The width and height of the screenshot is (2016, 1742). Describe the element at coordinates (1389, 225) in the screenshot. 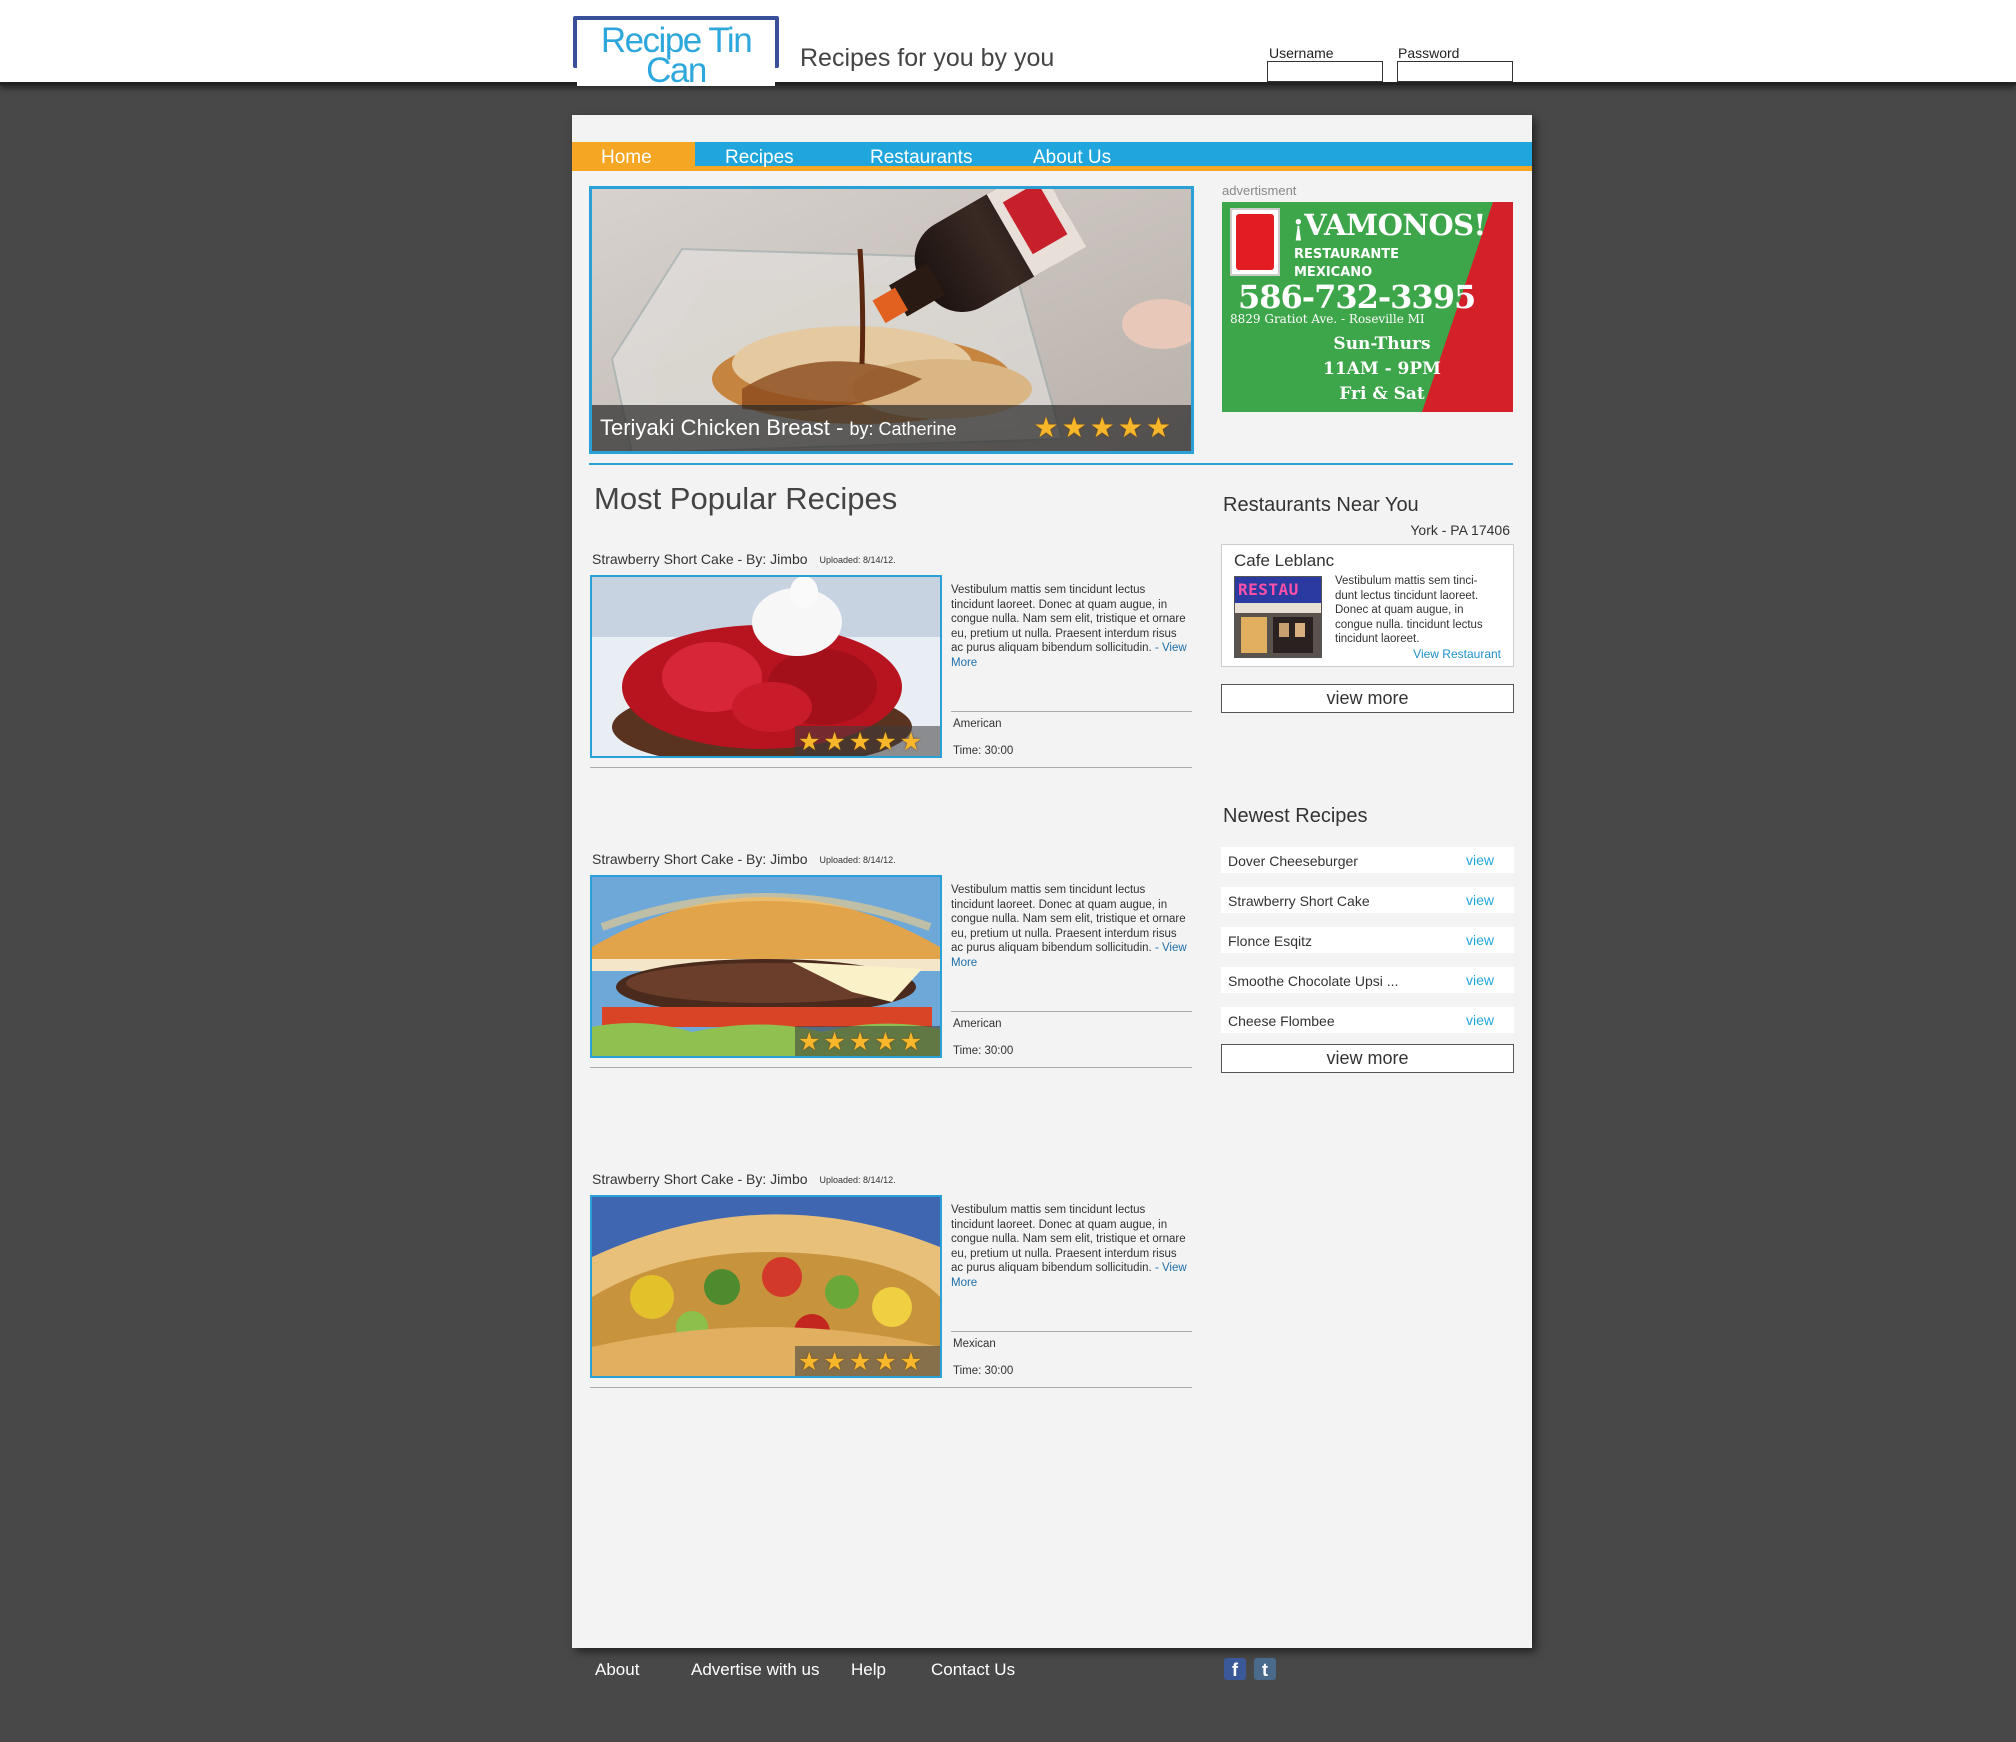

I see `ad-title: ¡VAMONOS!` at that location.